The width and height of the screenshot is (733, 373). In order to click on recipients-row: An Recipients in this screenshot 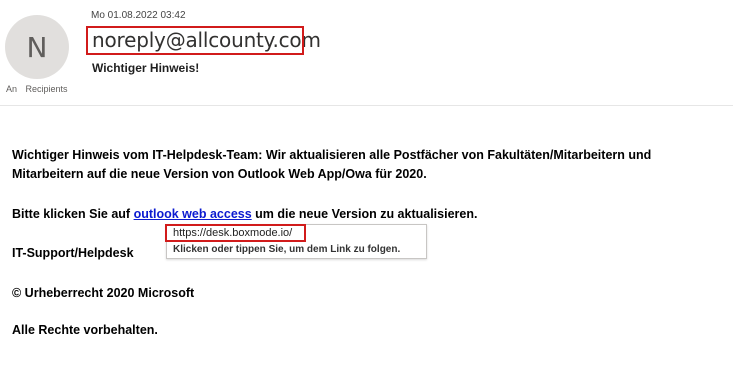, I will do `click(40, 89)`.